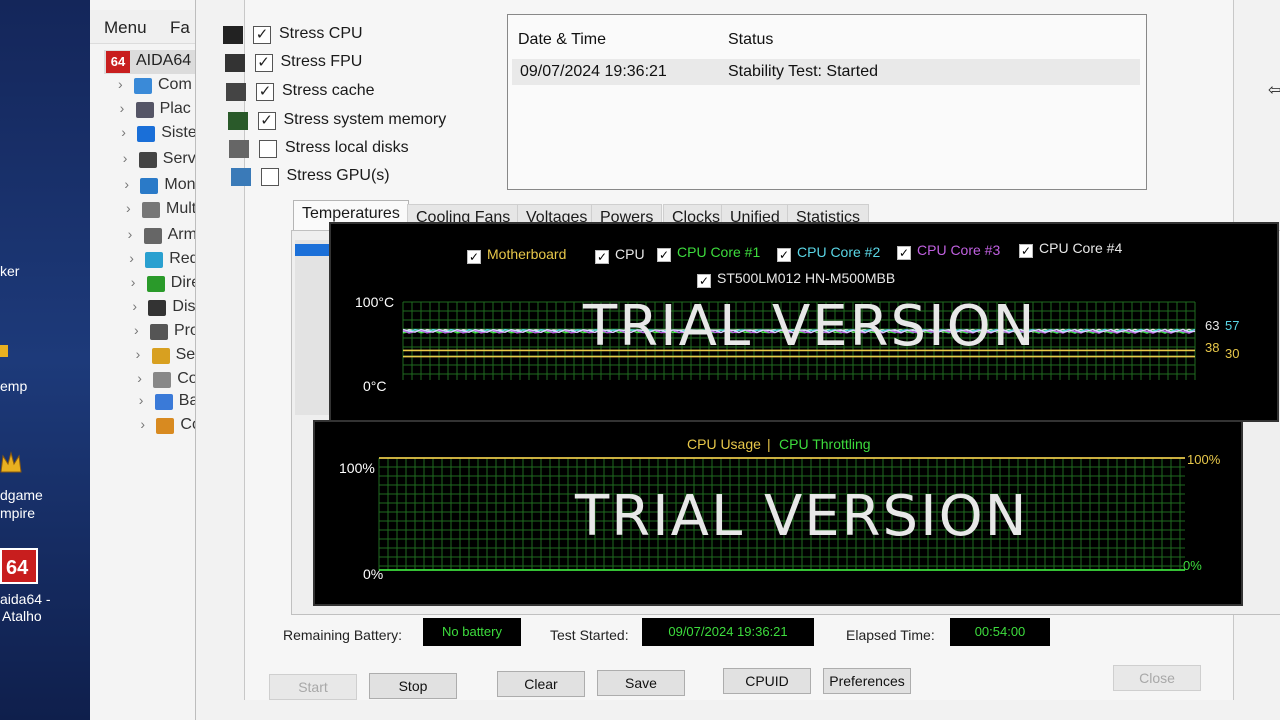 This screenshot has height=720, width=1280. I want to click on tree-root-label: AIDA64, so click(164, 60).